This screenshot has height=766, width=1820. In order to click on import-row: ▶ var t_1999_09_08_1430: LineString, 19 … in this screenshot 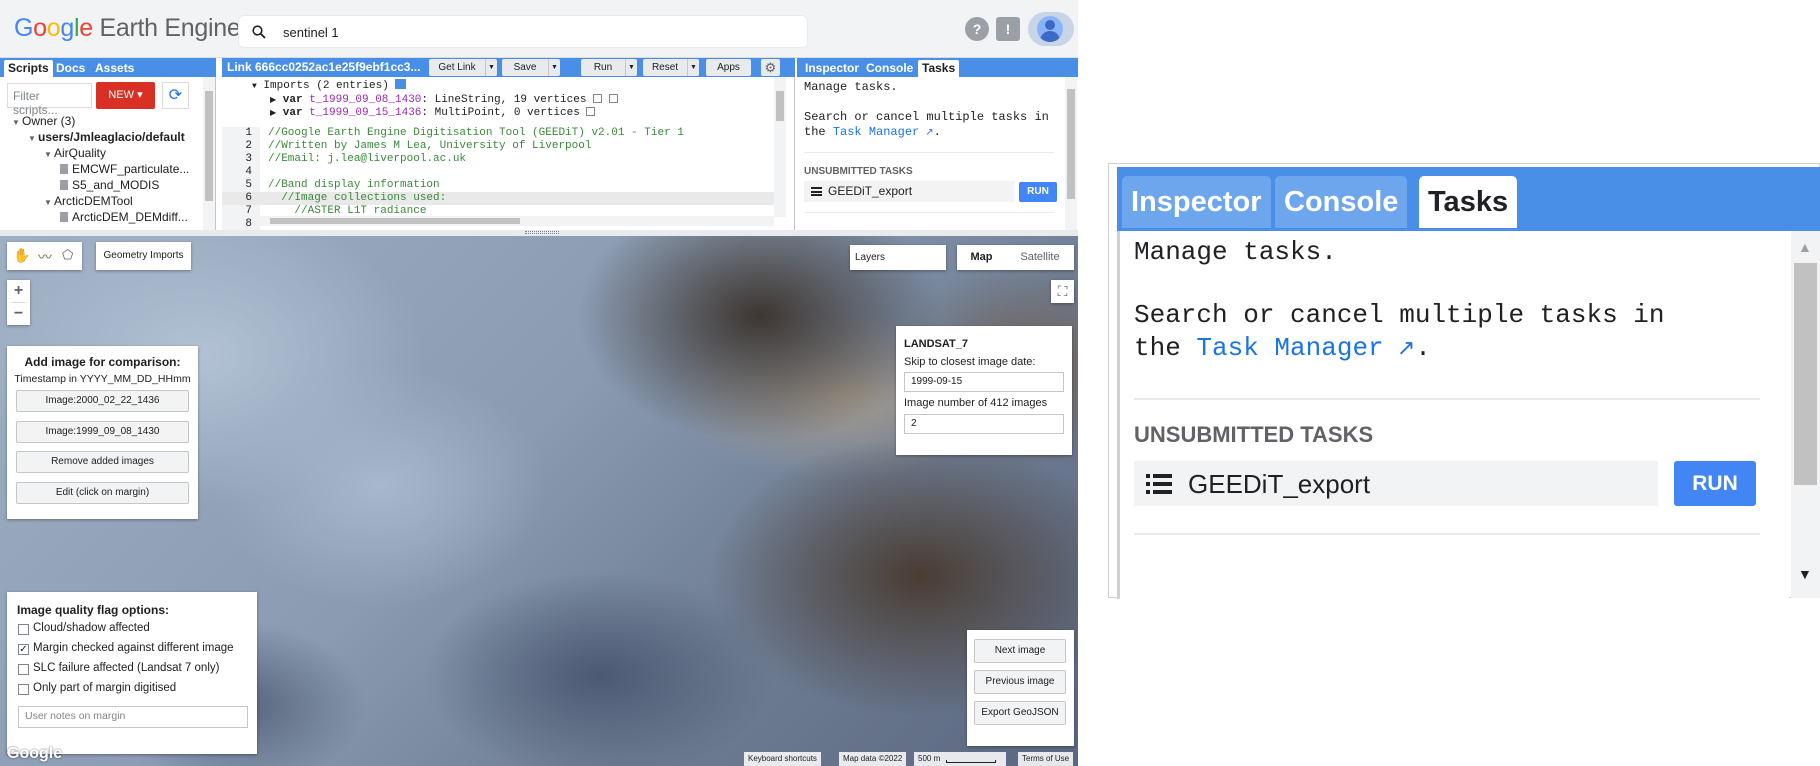, I will do `click(444, 100)`.